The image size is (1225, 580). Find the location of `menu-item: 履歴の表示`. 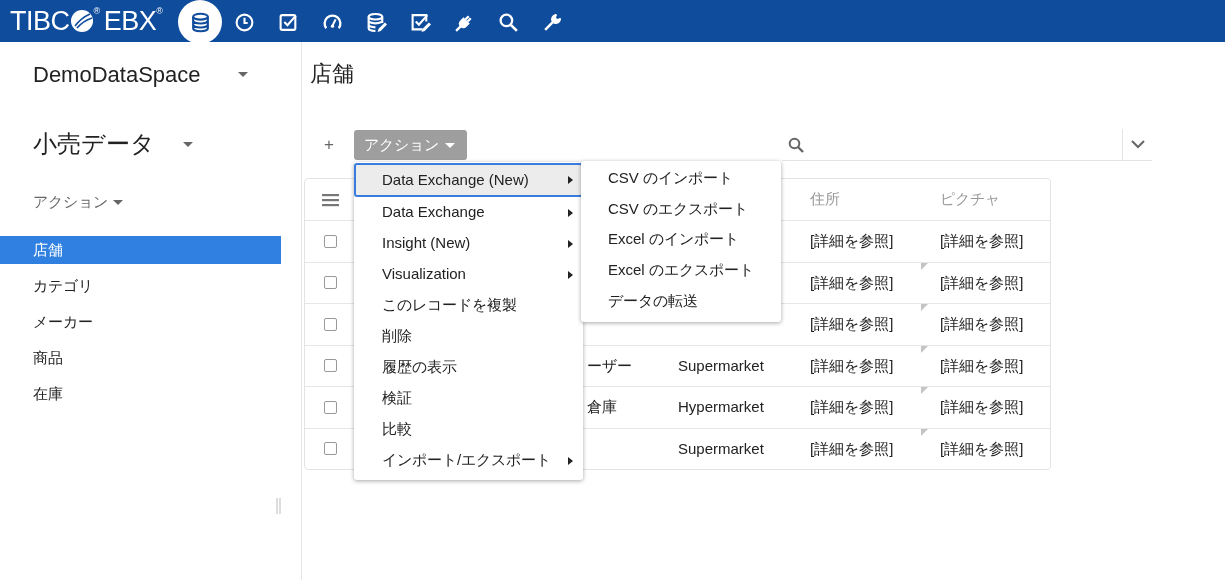

menu-item: 履歴の表示 is located at coordinates (468, 367).